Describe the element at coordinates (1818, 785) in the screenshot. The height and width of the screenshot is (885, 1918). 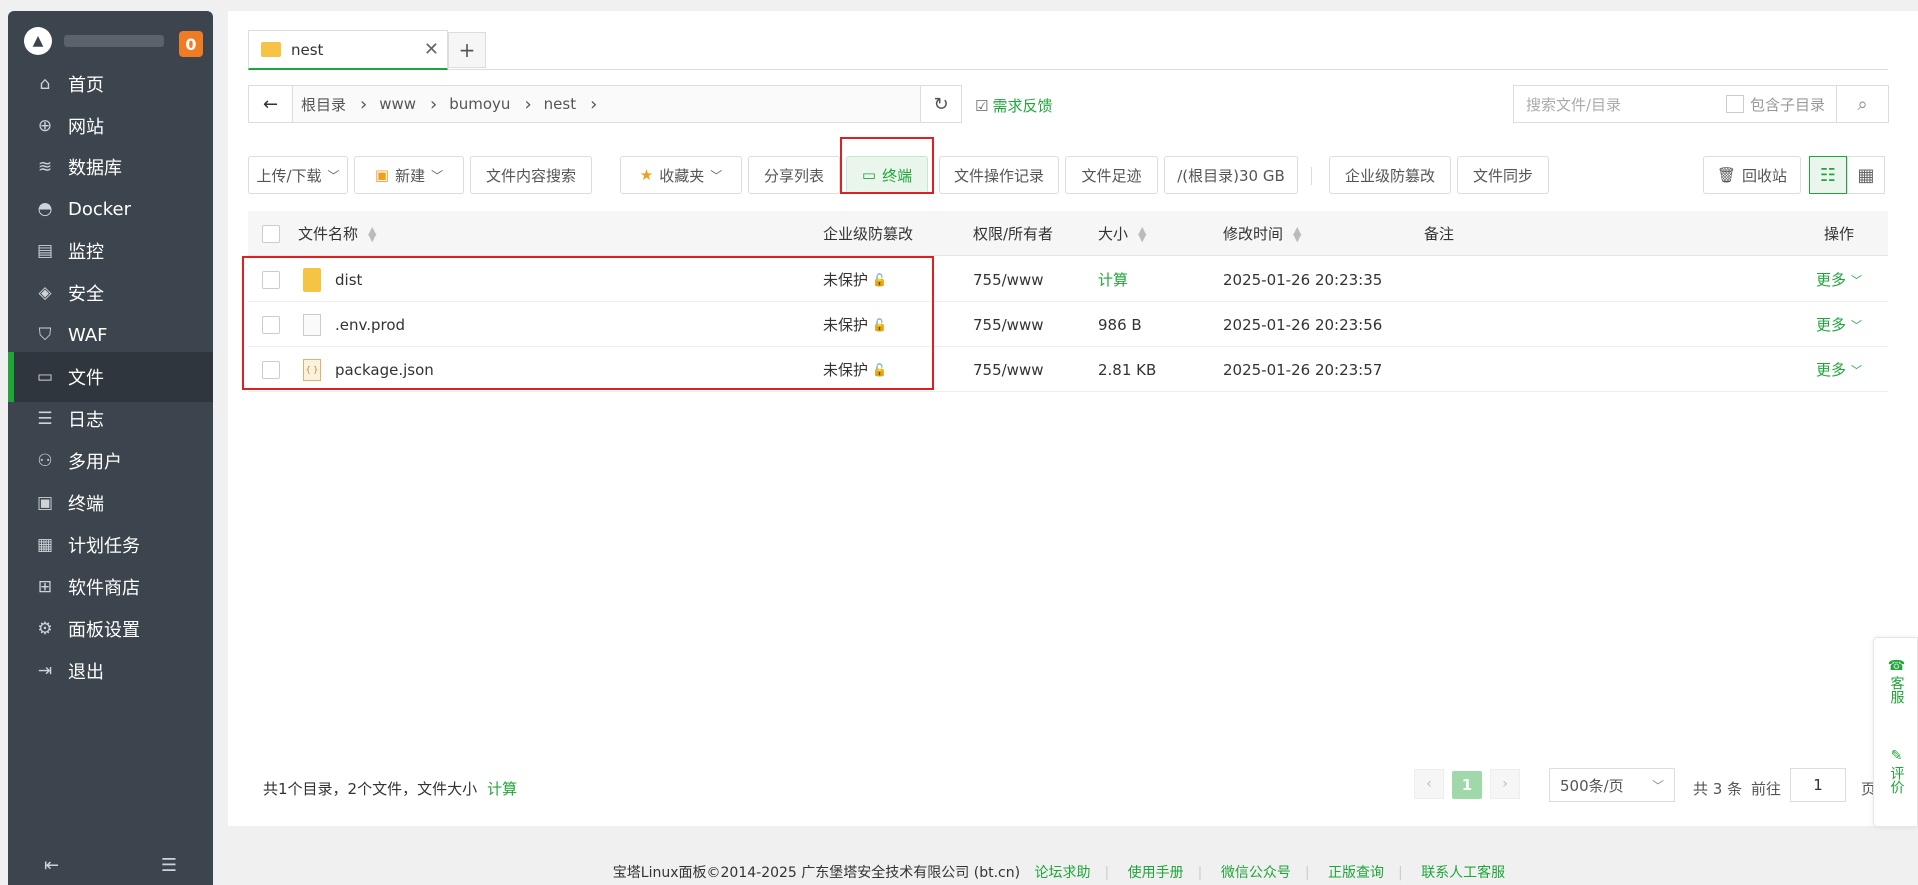
I see `goto-page-input: 1` at that location.